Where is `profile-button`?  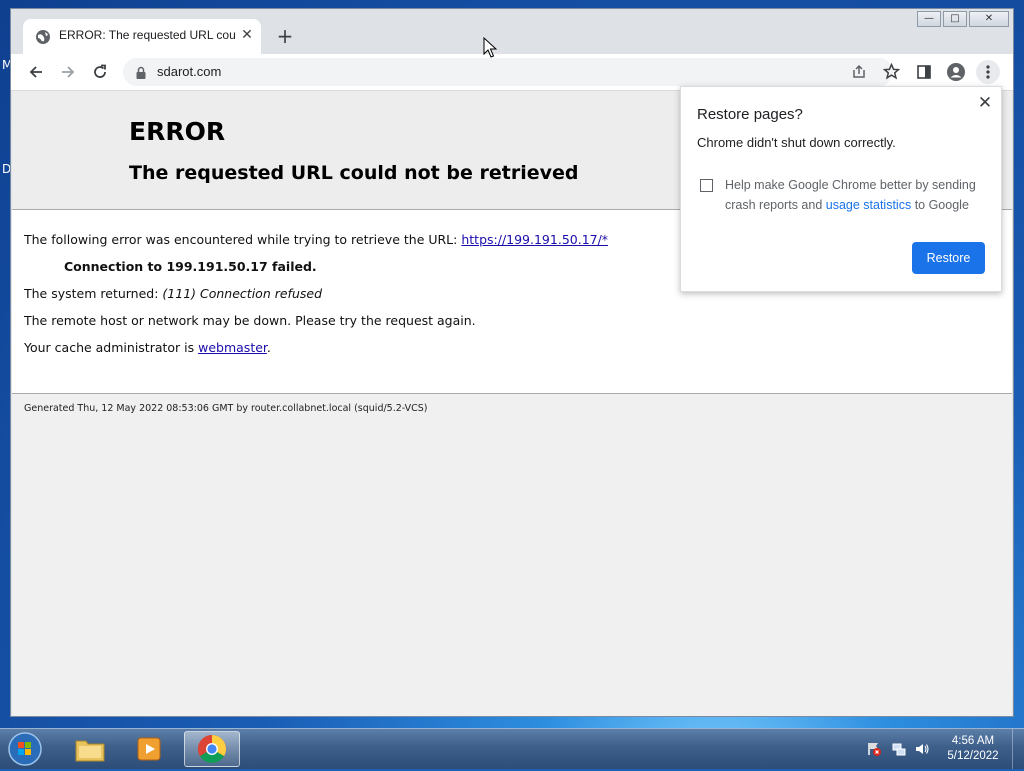
profile-button is located at coordinates (956, 72).